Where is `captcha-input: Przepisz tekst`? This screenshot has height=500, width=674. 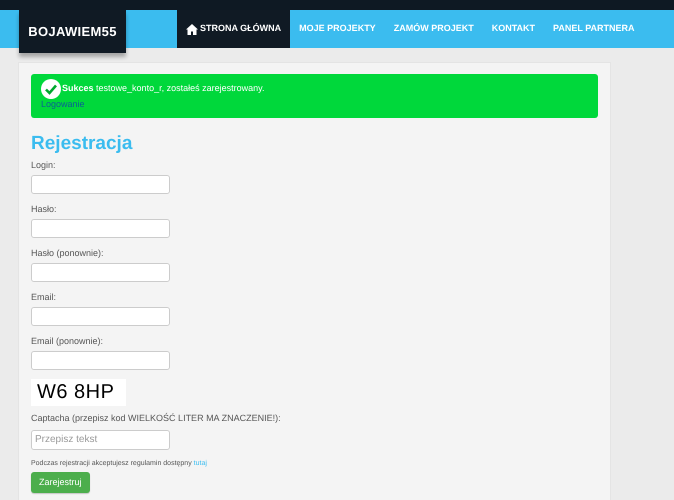 captcha-input: Przepisz tekst is located at coordinates (100, 440).